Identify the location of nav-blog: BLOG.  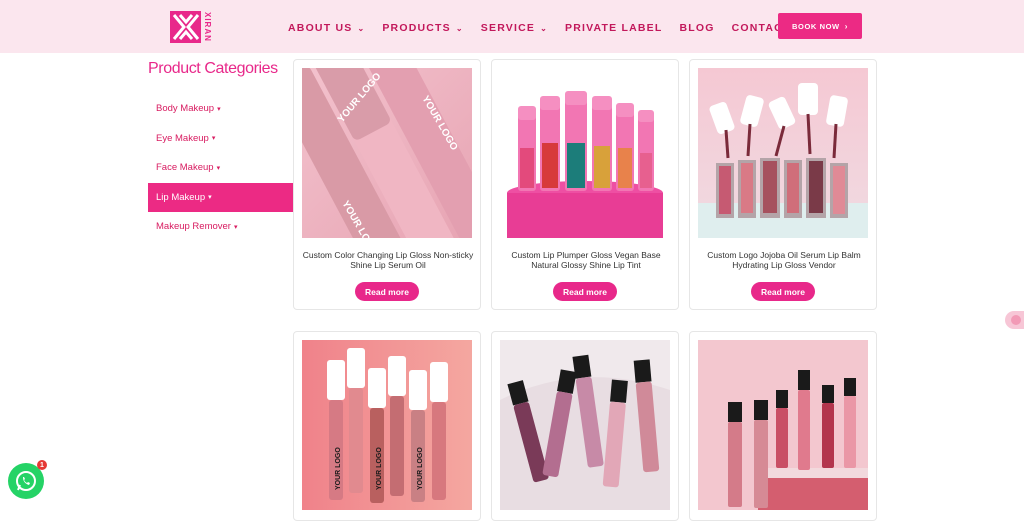
(696, 28).